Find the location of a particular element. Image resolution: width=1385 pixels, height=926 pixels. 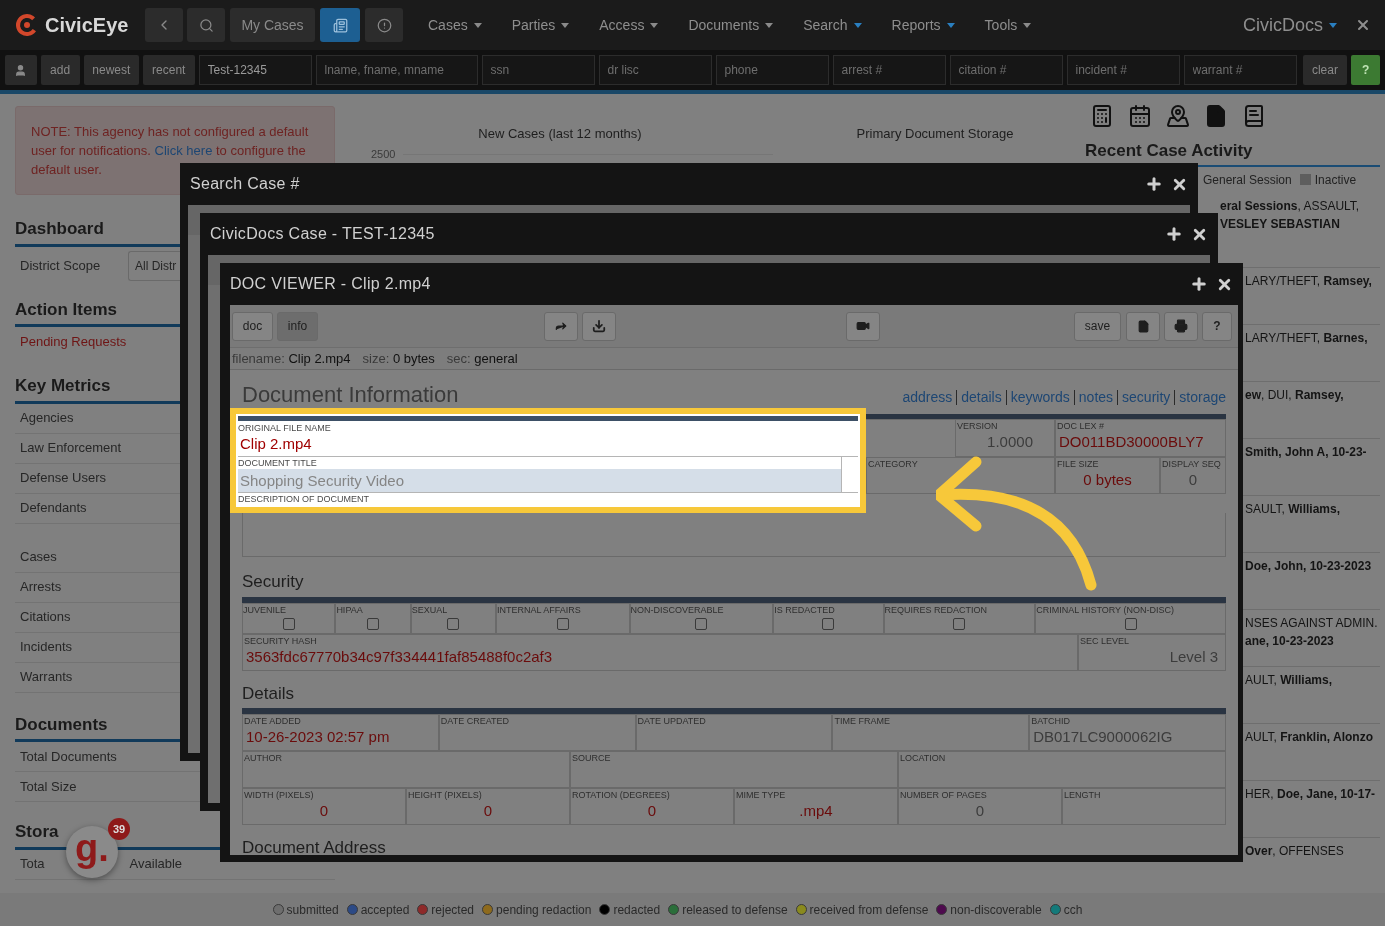

field-value: DB017LC9000062IG is located at coordinates (1127, 737).